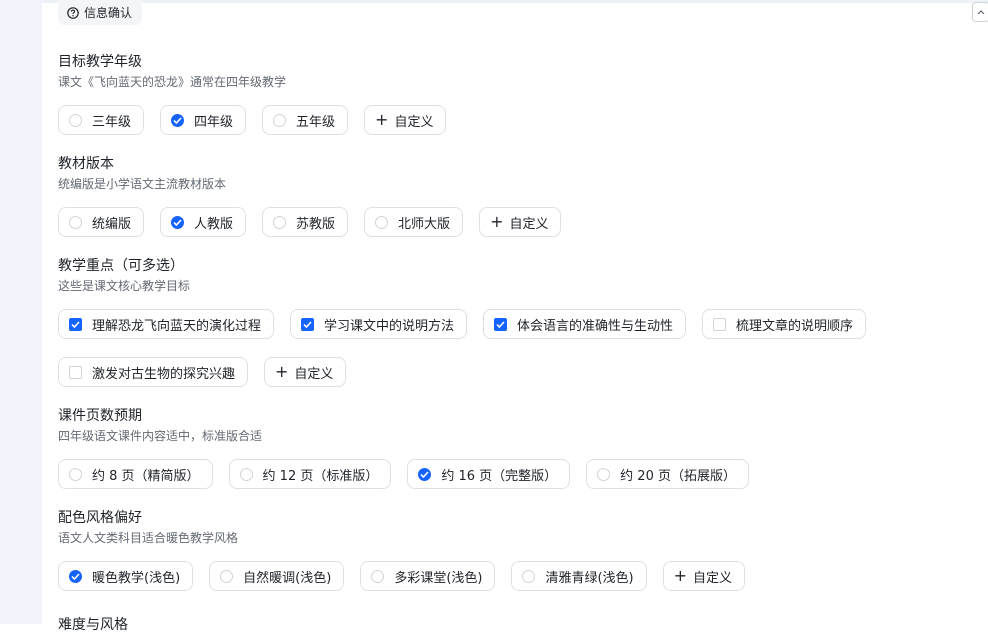 The height and width of the screenshot is (634, 988). What do you see at coordinates (21, 312) in the screenshot?
I see `left-rail` at bounding box center [21, 312].